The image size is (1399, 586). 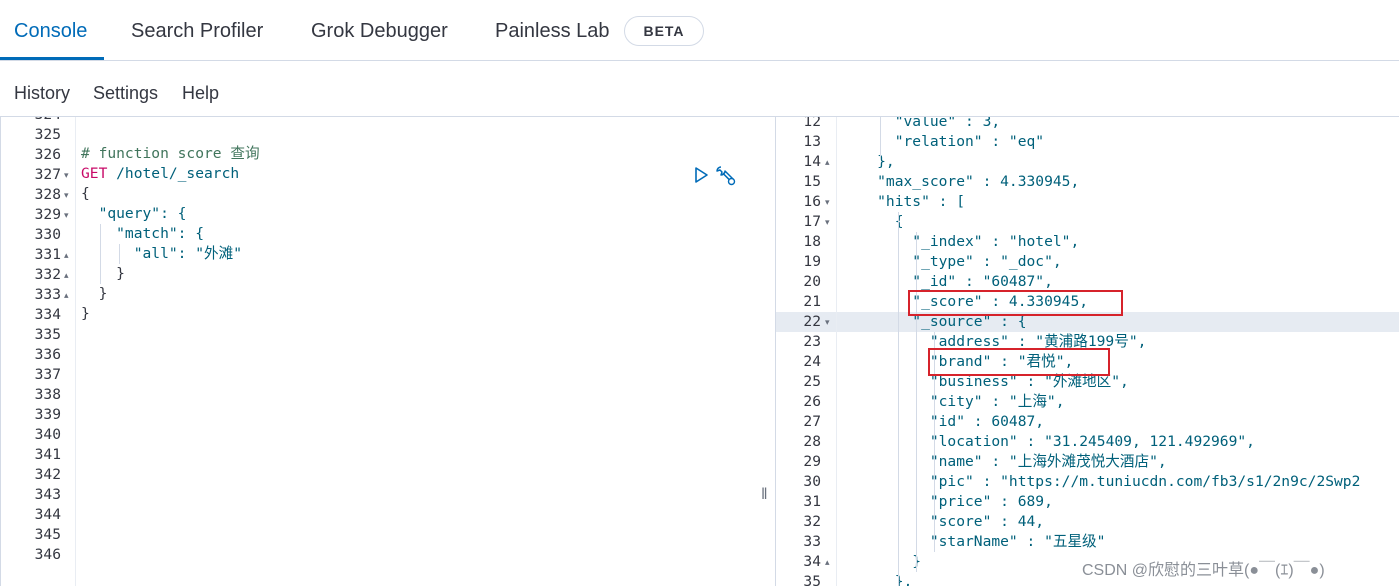 I want to click on request-line: GET /hotel/_search, so click(x=160, y=174).